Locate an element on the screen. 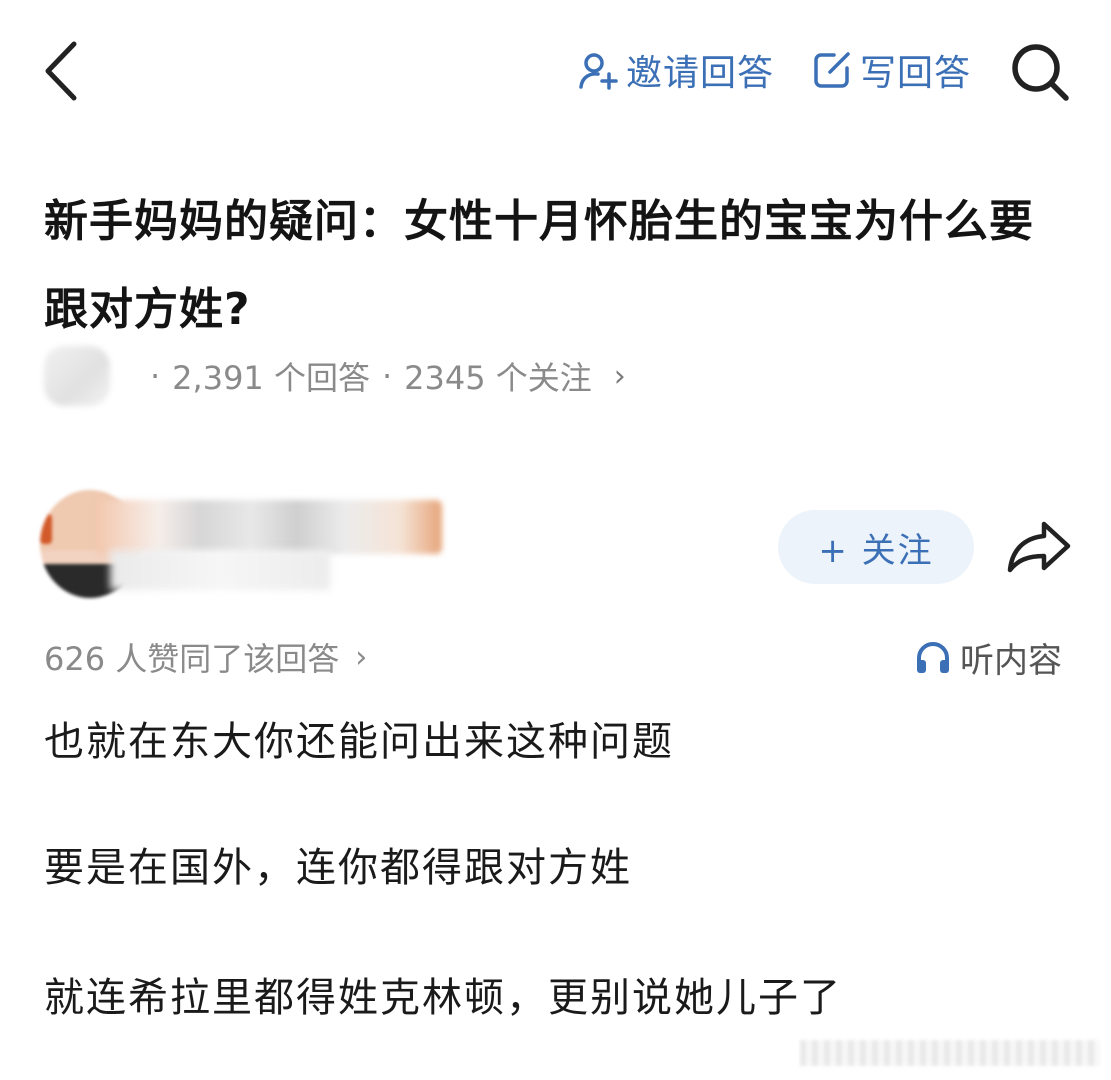 The image size is (1111, 1080). answer-paragraph: 就连希拉里都得姓克林顿，更别说她儿子了 is located at coordinates (443, 998).